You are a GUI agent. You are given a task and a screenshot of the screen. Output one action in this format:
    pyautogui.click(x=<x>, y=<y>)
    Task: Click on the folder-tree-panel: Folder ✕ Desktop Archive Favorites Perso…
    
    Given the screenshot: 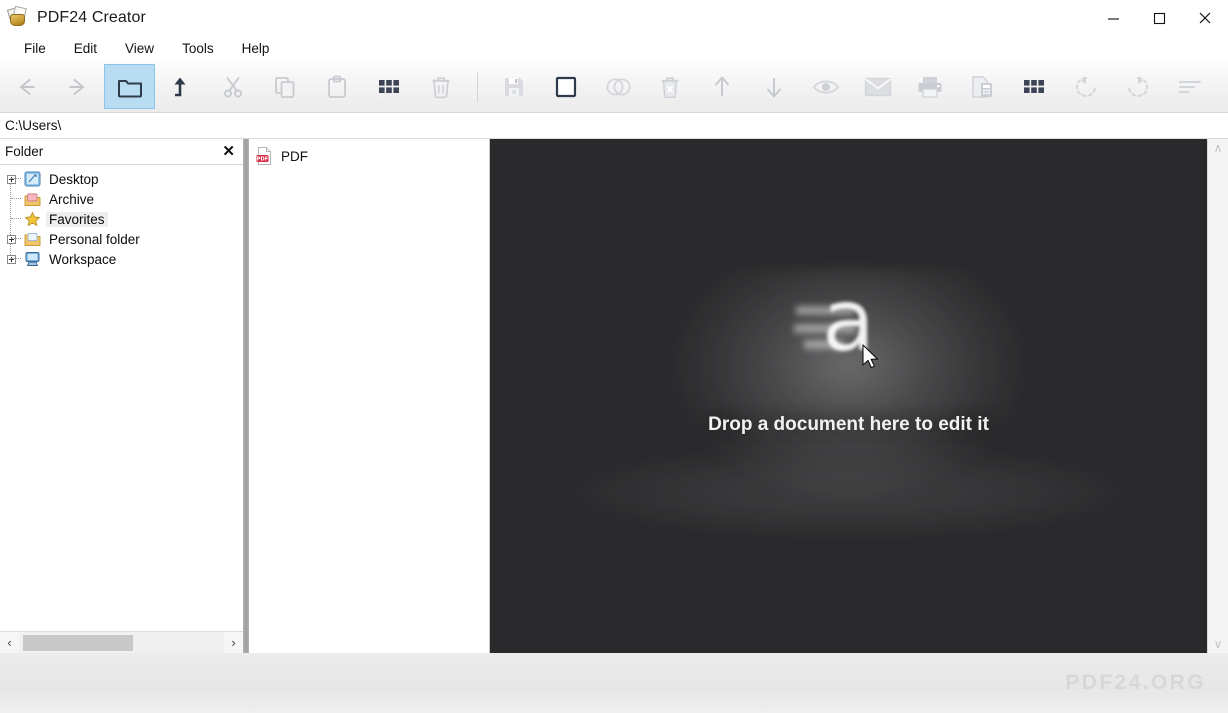 What is the action you would take?
    pyautogui.click(x=121, y=396)
    